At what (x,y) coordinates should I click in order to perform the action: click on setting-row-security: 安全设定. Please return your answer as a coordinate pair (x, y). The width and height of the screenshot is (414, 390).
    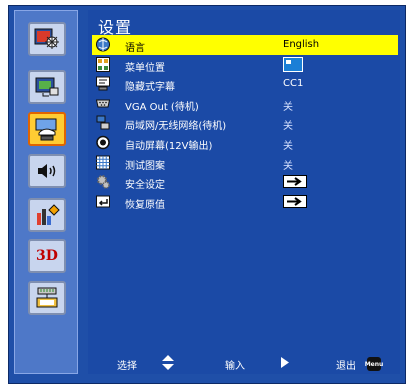
    Looking at the image, I should click on (245, 182).